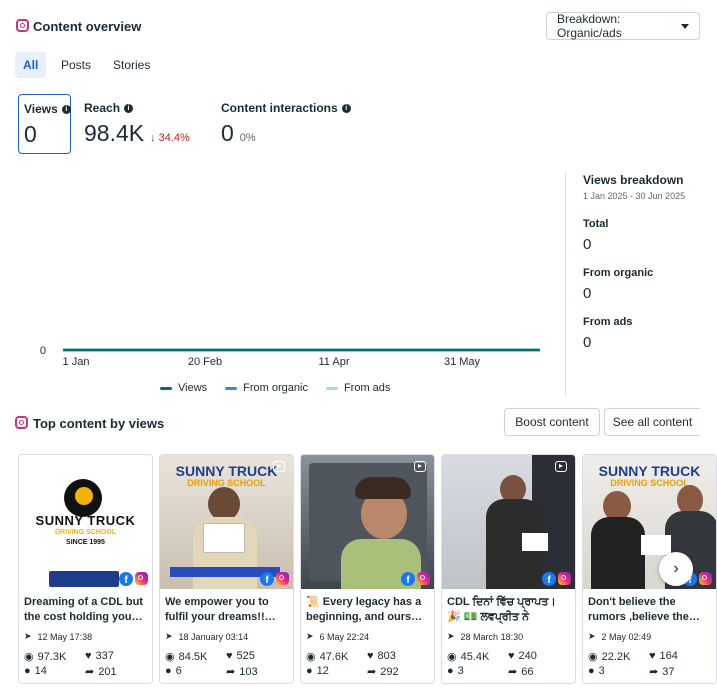 The height and width of the screenshot is (690, 717). Describe the element at coordinates (173, 671) in the screenshot. I see `comments-stat: ● 6` at that location.